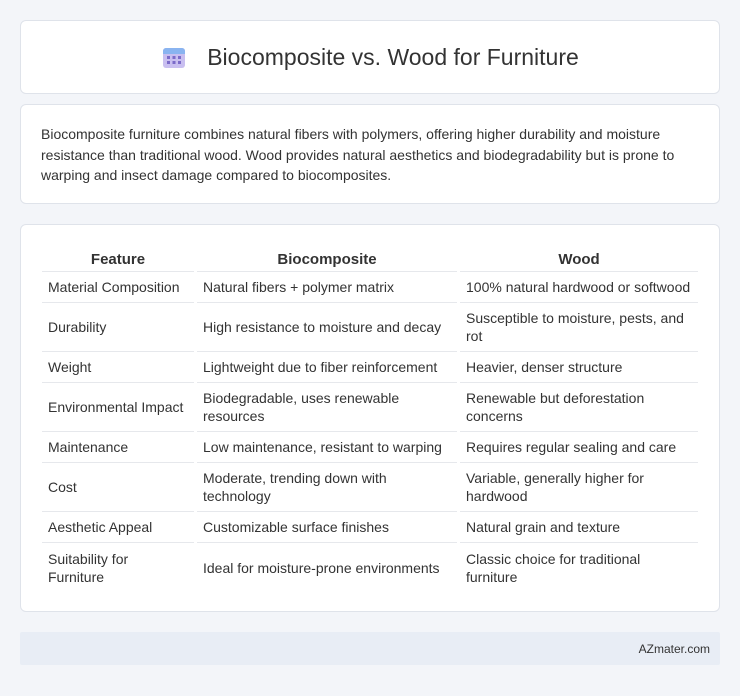 The height and width of the screenshot is (696, 740). I want to click on cell-biocomposite: High resistance to moisture and decay, so click(327, 327).